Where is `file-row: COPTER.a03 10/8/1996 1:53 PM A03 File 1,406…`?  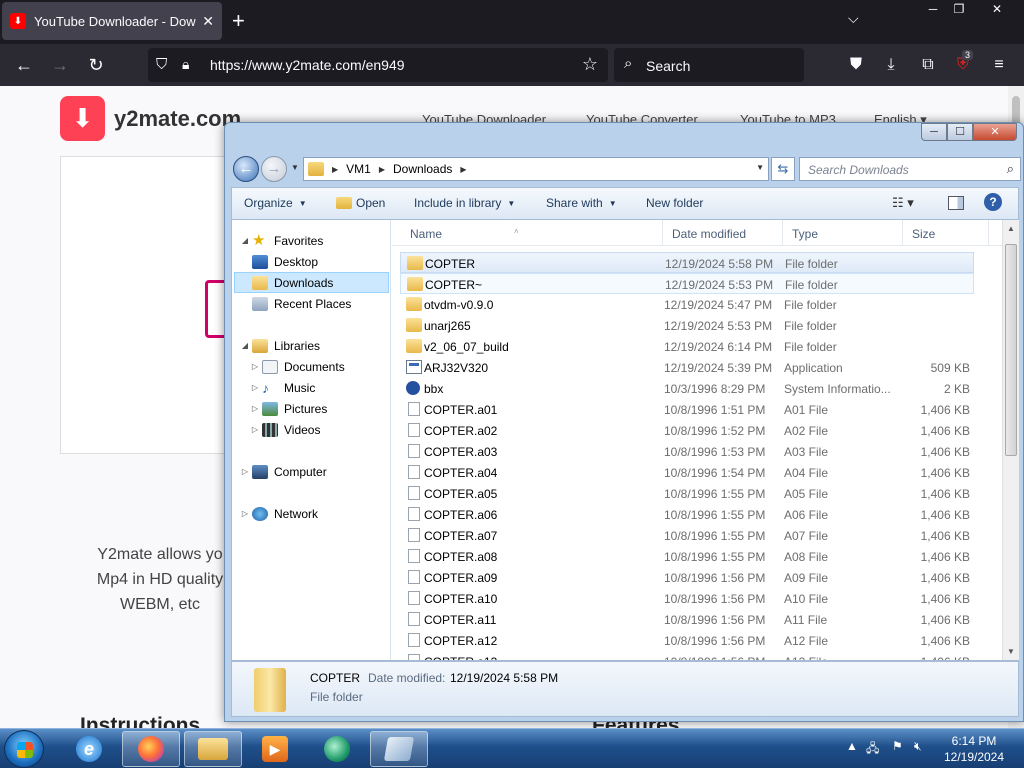 file-row: COPTER.a03 10/8/1996 1:53 PM A03 File 1,406… is located at coordinates (687, 451).